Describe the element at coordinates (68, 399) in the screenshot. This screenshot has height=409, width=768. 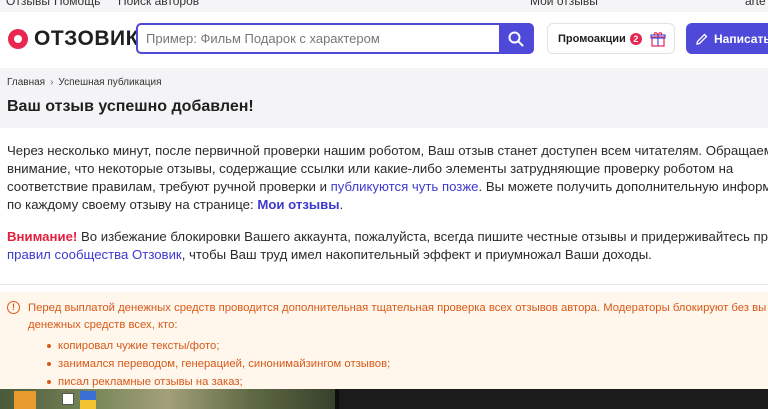
I see `shortcut-arrow-icon` at that location.